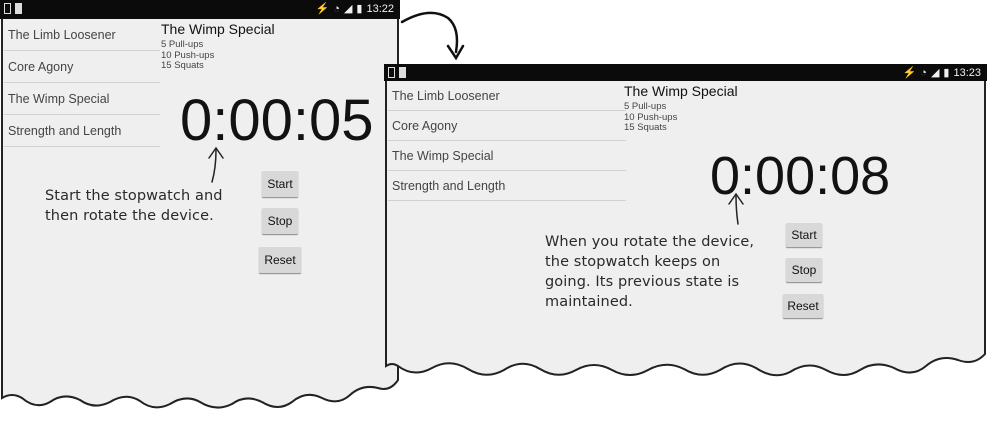 The image size is (1000, 434). What do you see at coordinates (277, 120) in the screenshot?
I see `stopwatch-time: 0:00:05` at bounding box center [277, 120].